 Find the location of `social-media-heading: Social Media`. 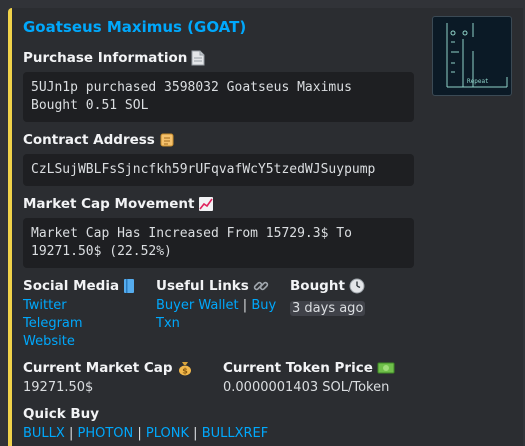

social-media-heading: Social Media is located at coordinates (79, 286).